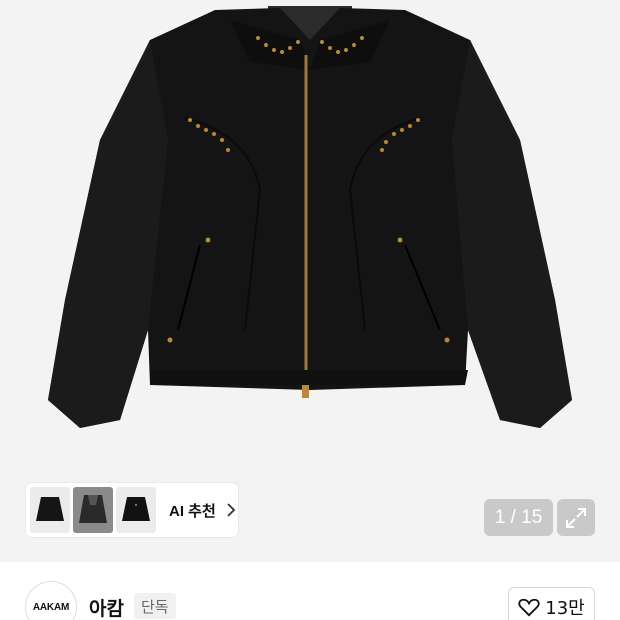  I want to click on expand-button, so click(576, 517).